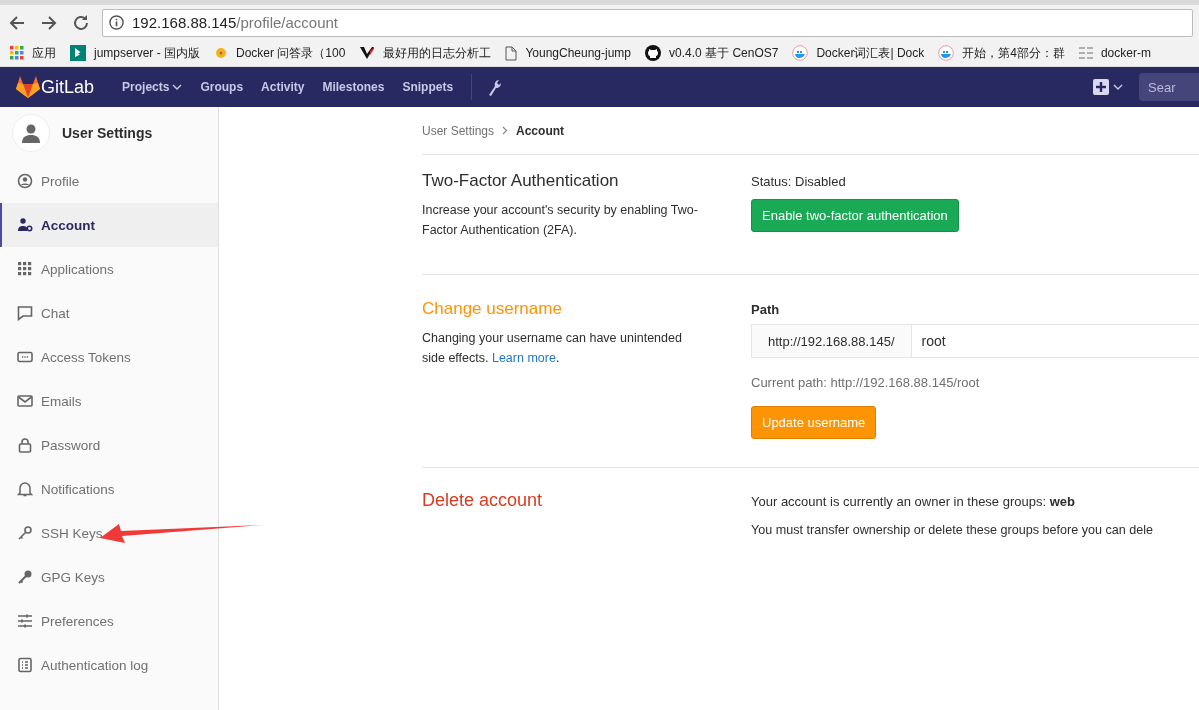 The width and height of the screenshot is (1199, 710). Describe the element at coordinates (17, 53) in the screenshot. I see `apps-icon` at that location.